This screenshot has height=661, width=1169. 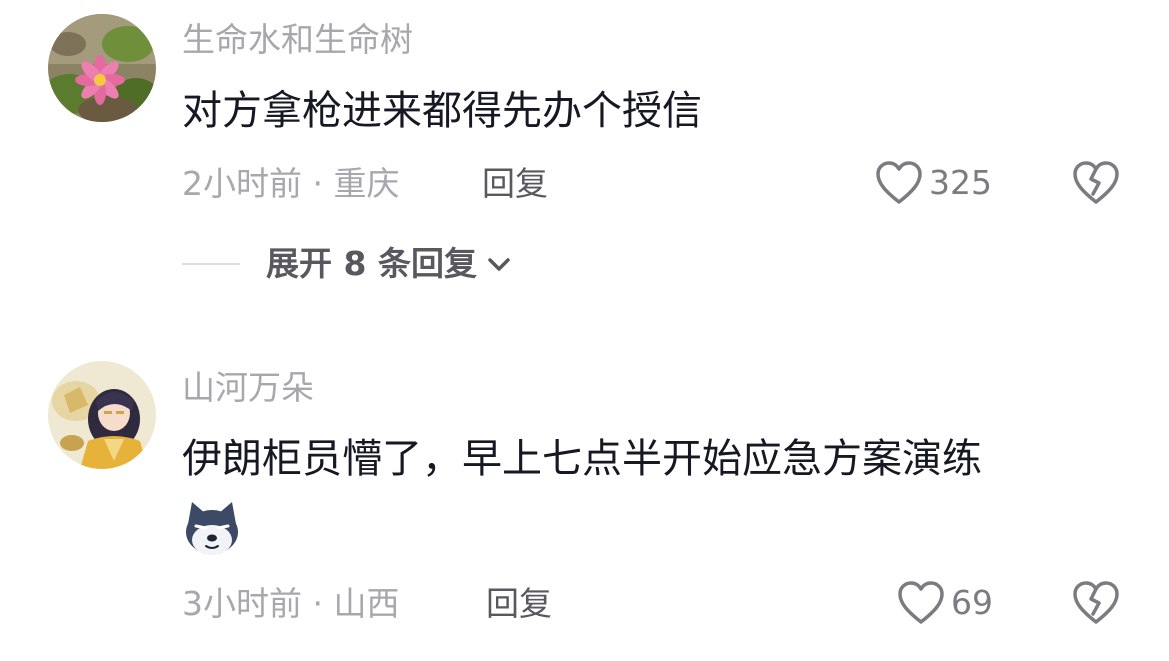 I want to click on avatar, so click(x=102, y=415).